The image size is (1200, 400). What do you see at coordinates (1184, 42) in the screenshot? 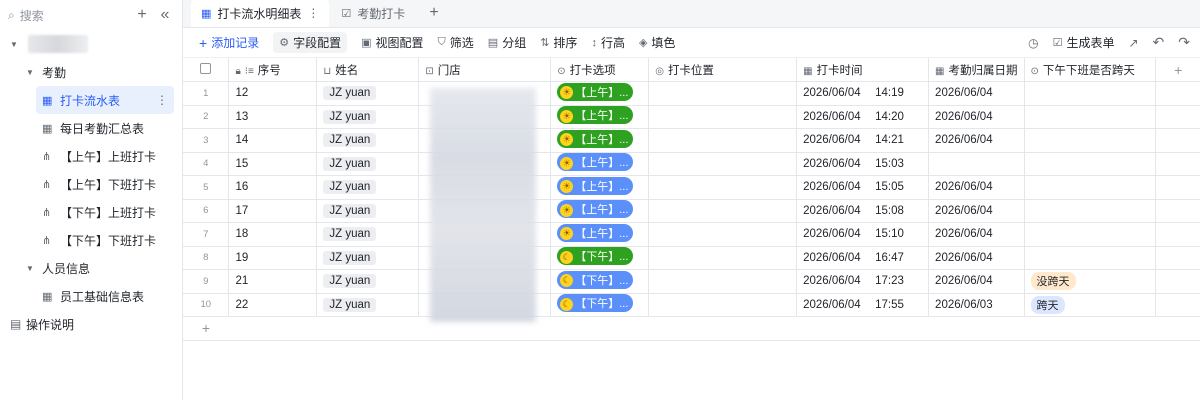
I see `redo-icon: ↷` at bounding box center [1184, 42].